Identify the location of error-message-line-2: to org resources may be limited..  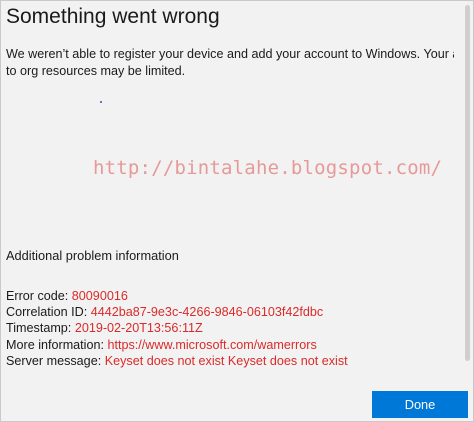
(96, 70).